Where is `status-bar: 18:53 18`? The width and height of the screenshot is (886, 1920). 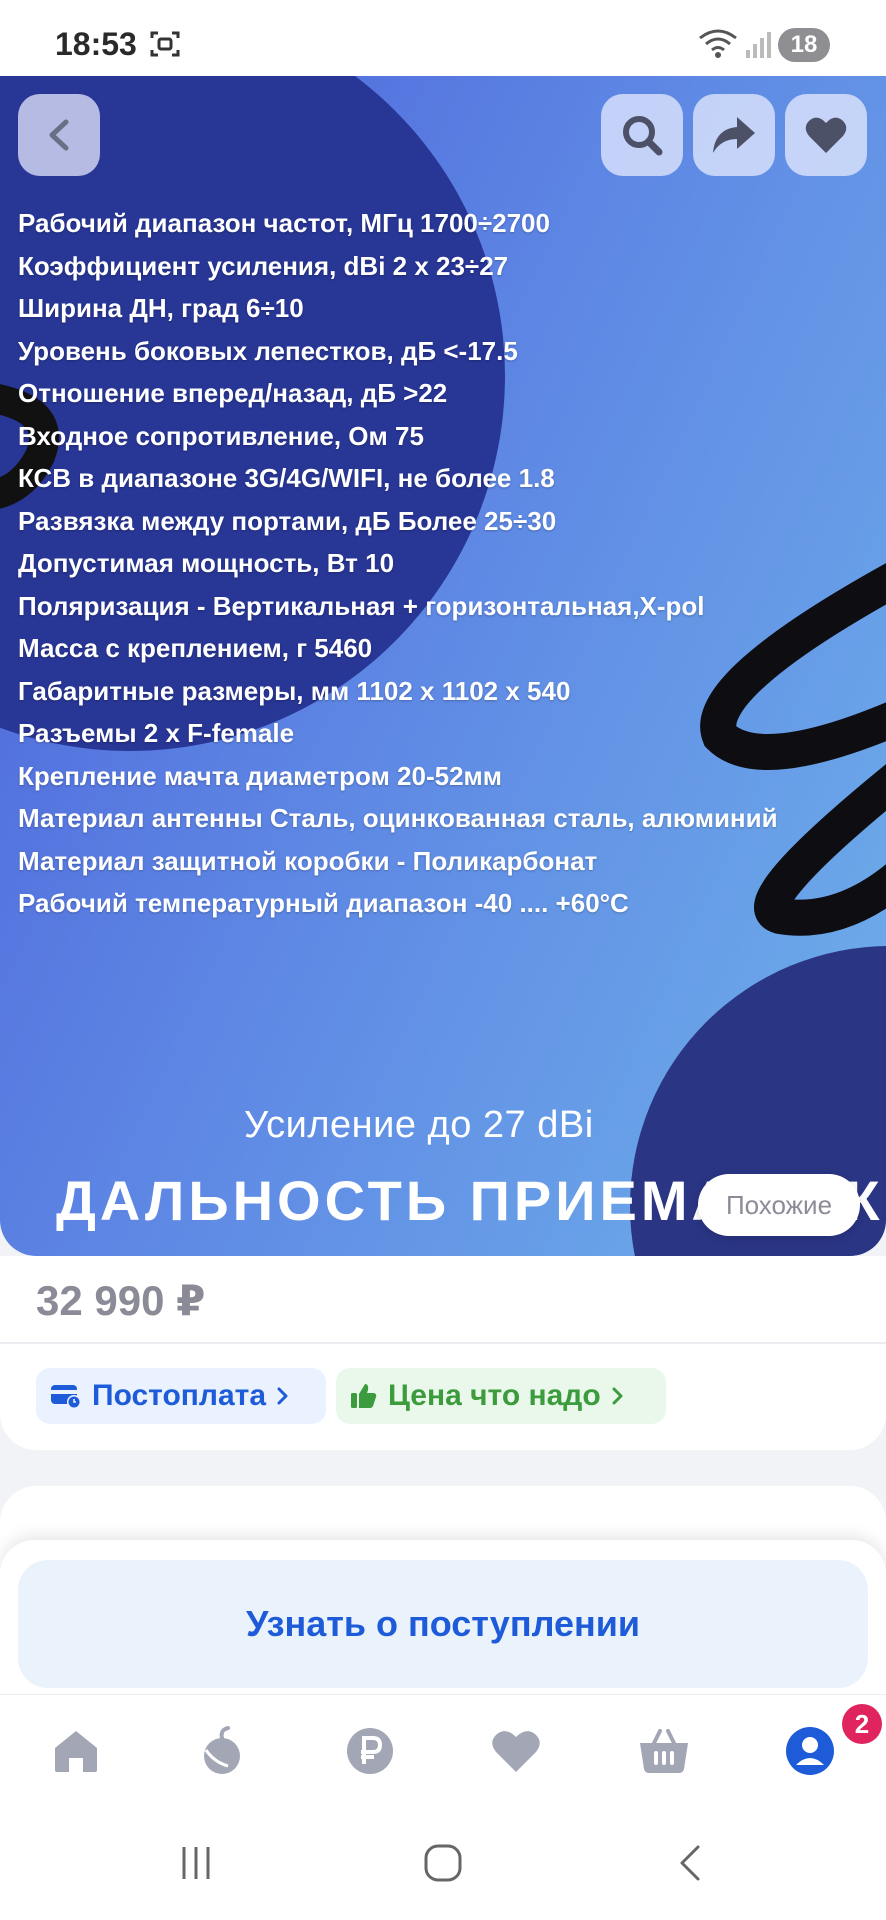
status-bar: 18:53 18 is located at coordinates (443, 41).